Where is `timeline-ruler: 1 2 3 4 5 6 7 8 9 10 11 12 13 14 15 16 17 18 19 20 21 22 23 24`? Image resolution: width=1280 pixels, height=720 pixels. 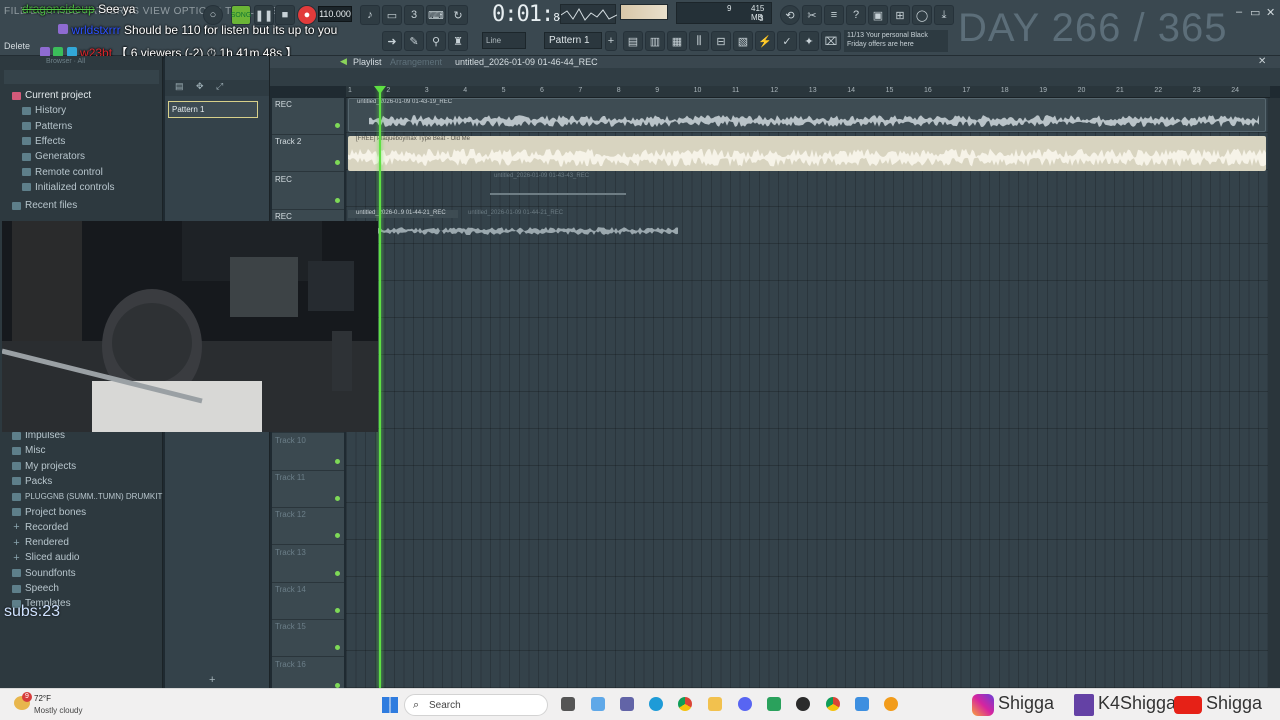
timeline-ruler: 1 2 3 4 5 6 7 8 9 10 11 12 13 14 15 16 17 18 19 20 21 22 23 24 is located at coordinates (808, 92).